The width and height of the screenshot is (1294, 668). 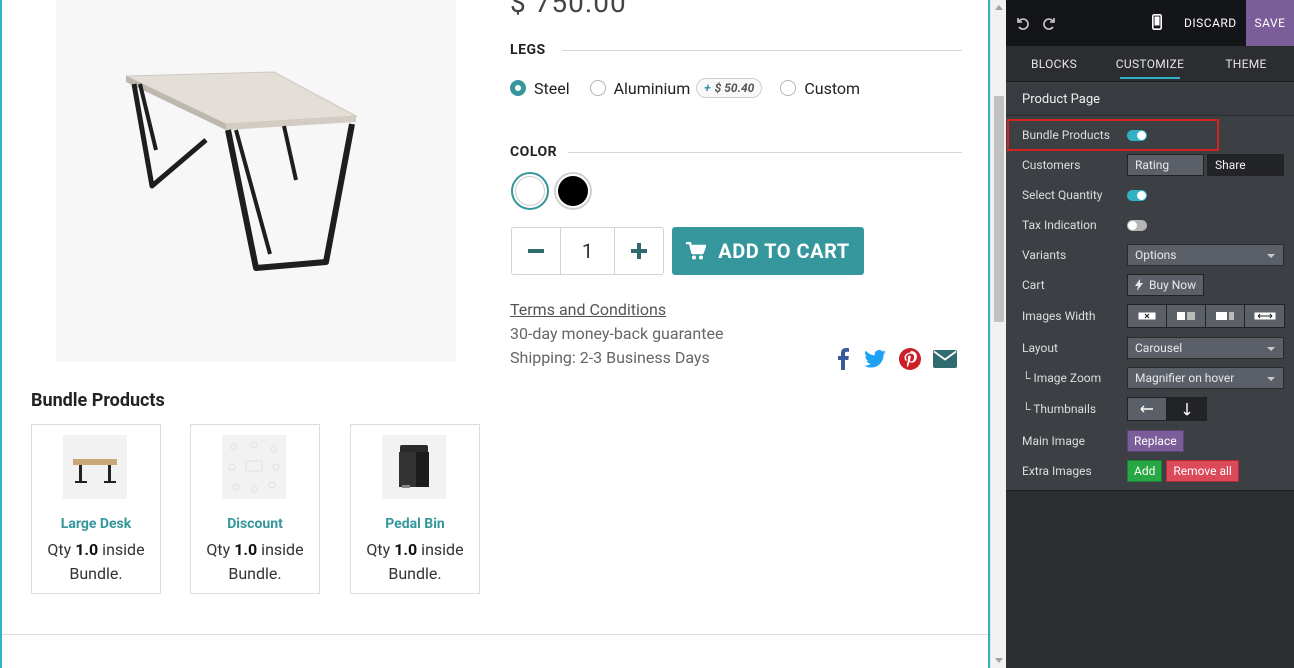 I want to click on tab-blocks: BLOCKS, so click(x=1054, y=63).